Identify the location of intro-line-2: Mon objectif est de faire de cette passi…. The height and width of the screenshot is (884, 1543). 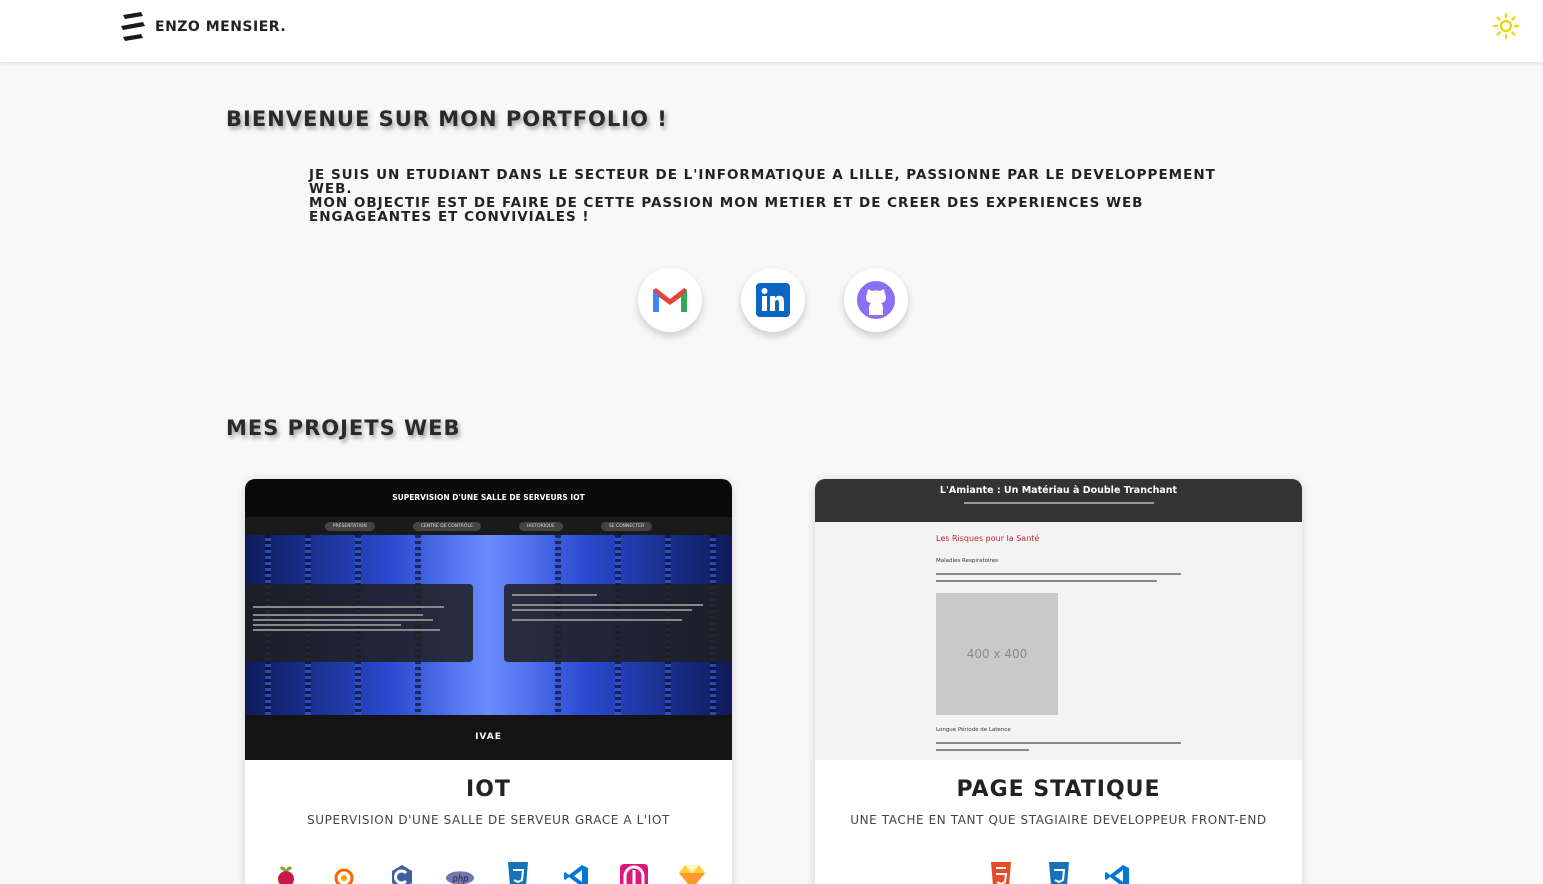
(726, 210).